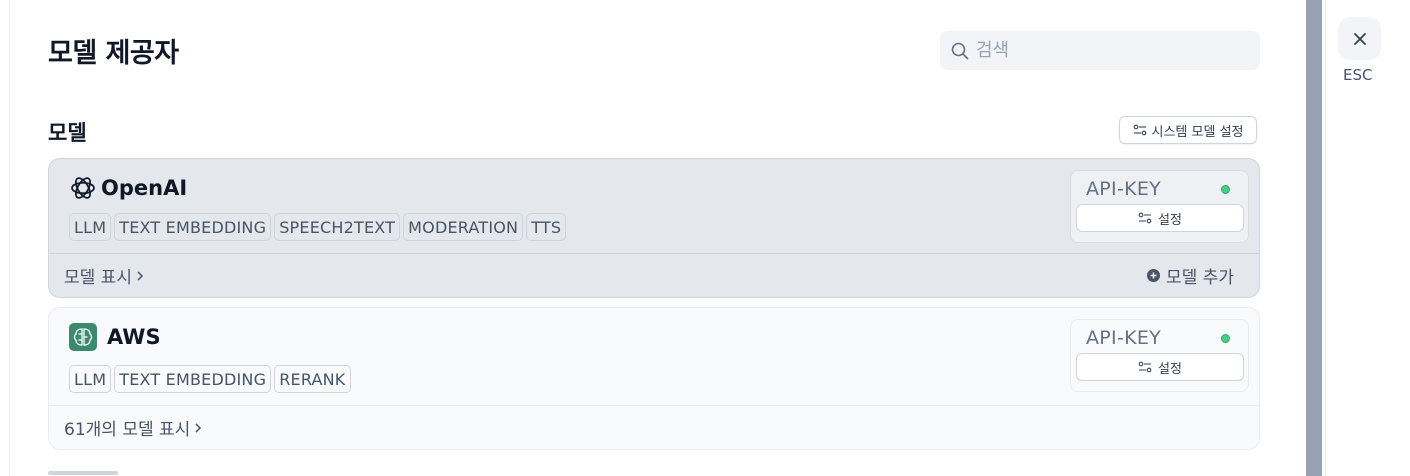  I want to click on esc-label: ESC, so click(1358, 75).